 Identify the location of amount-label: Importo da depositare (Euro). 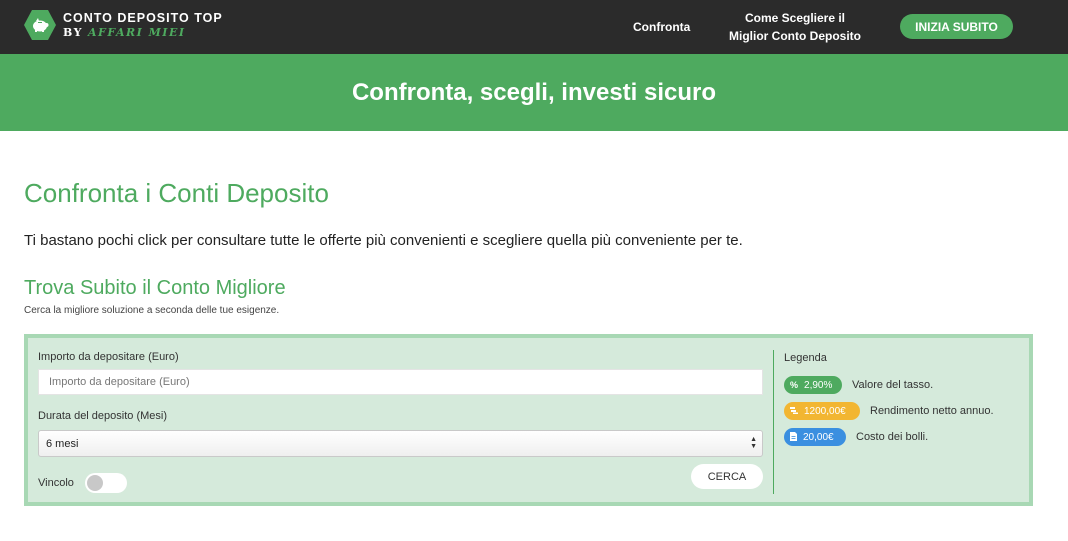
(108, 357).